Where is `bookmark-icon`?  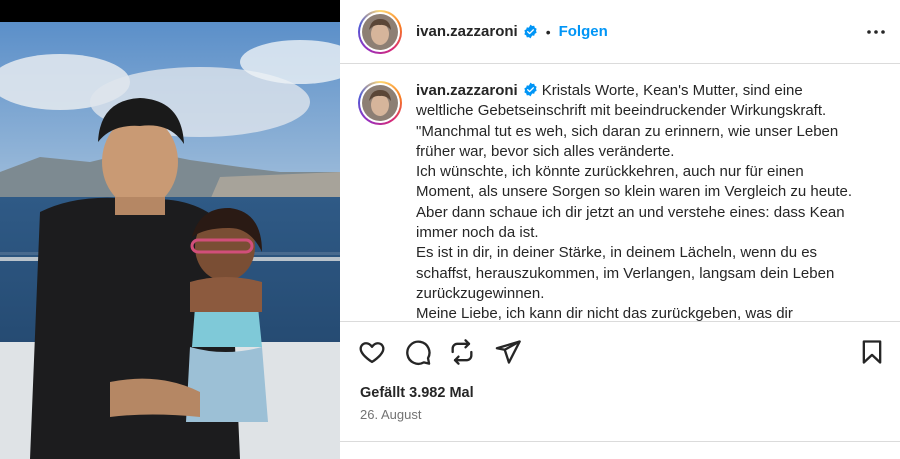
bookmark-icon is located at coordinates (872, 352).